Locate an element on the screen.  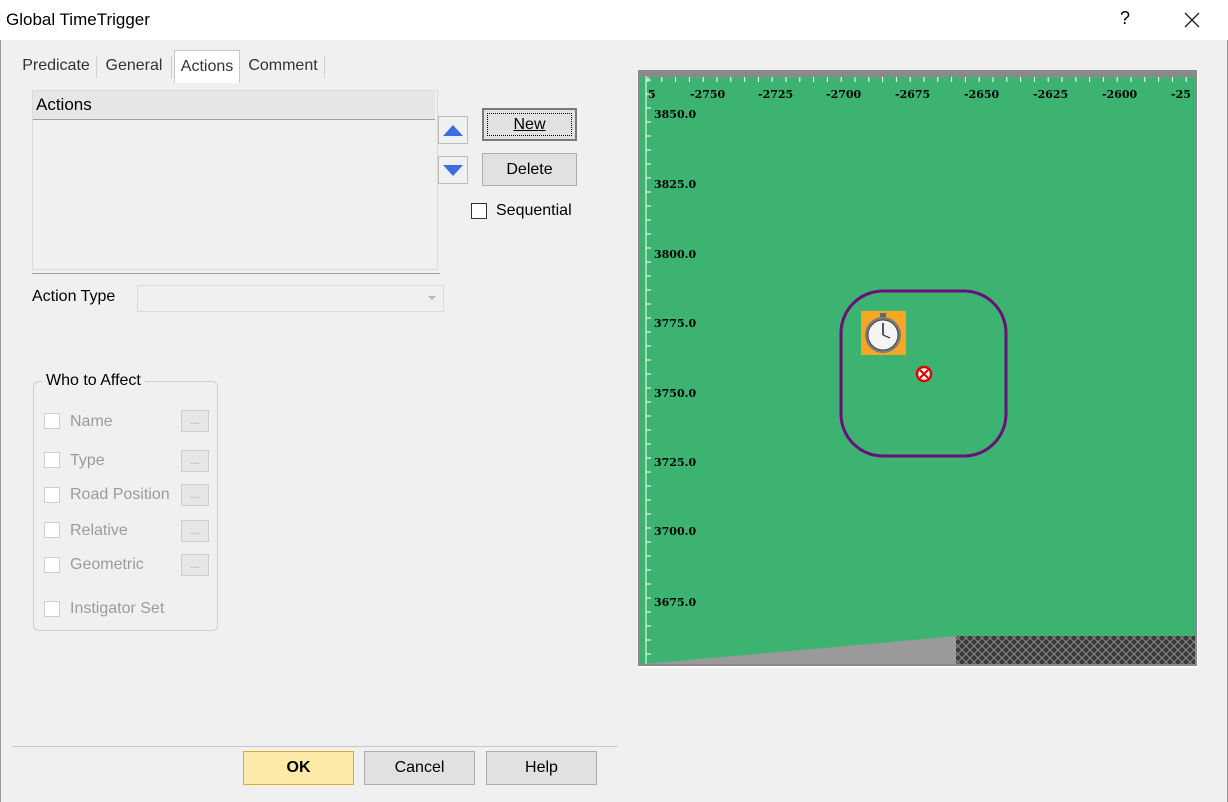
x-tick-label: -2750 is located at coordinates (708, 94).